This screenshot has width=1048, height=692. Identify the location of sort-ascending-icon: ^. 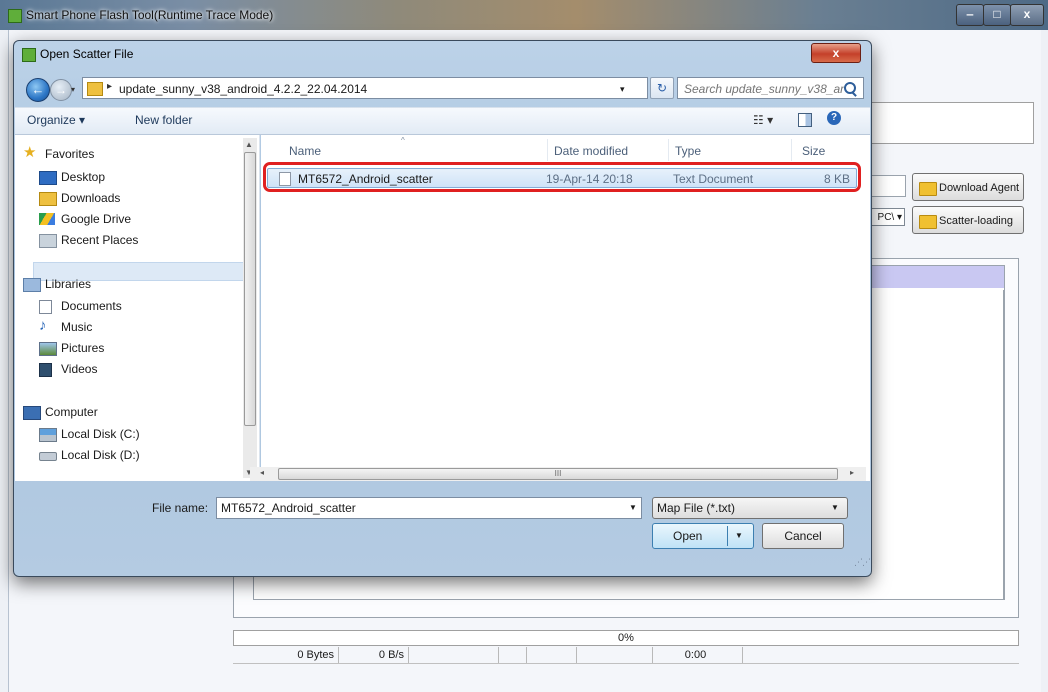
(403, 140).